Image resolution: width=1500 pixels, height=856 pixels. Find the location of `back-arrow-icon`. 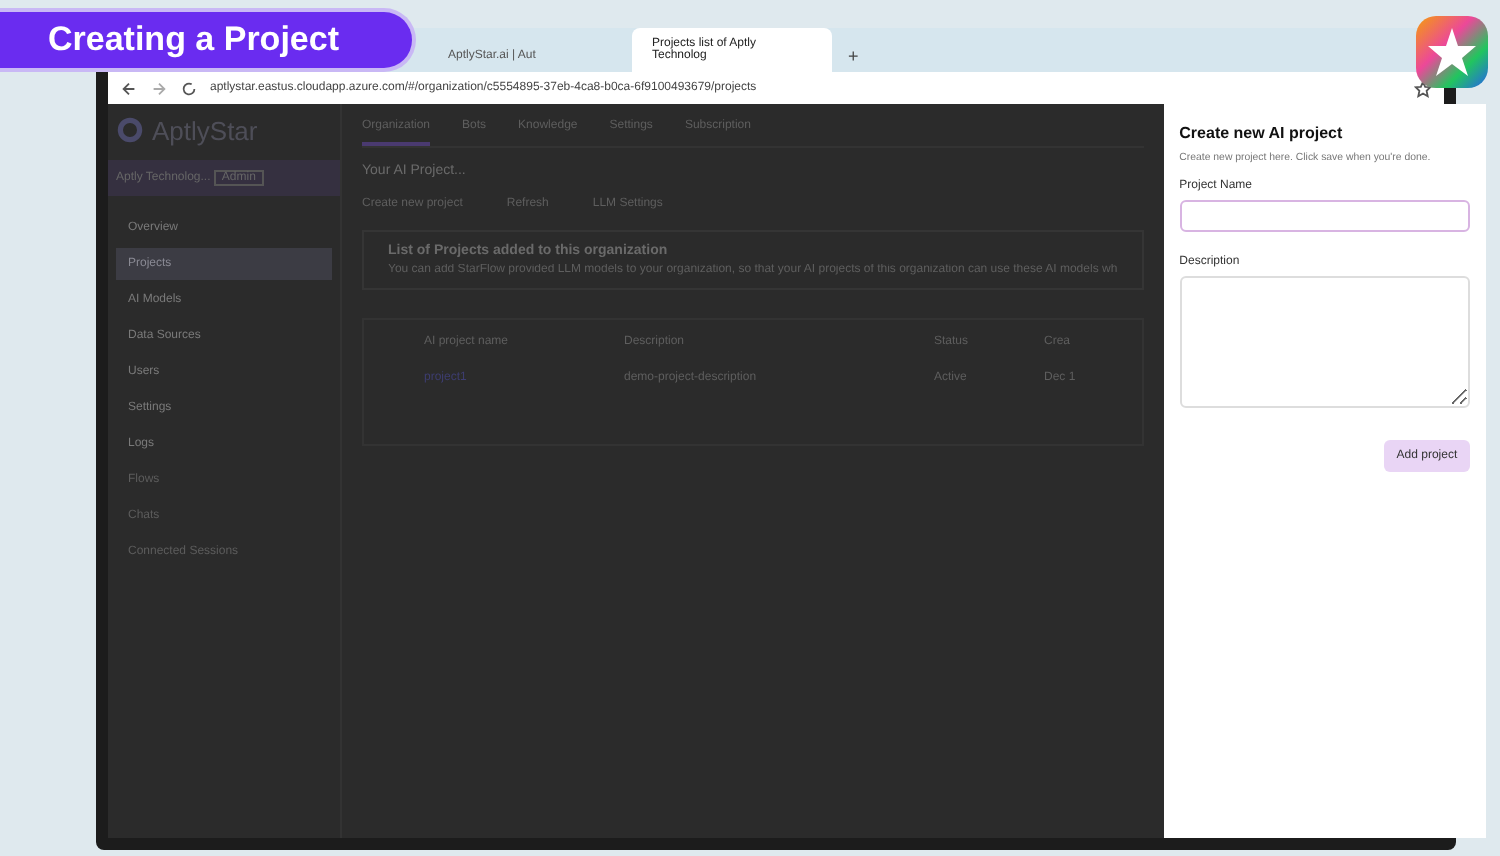

back-arrow-icon is located at coordinates (129, 88).